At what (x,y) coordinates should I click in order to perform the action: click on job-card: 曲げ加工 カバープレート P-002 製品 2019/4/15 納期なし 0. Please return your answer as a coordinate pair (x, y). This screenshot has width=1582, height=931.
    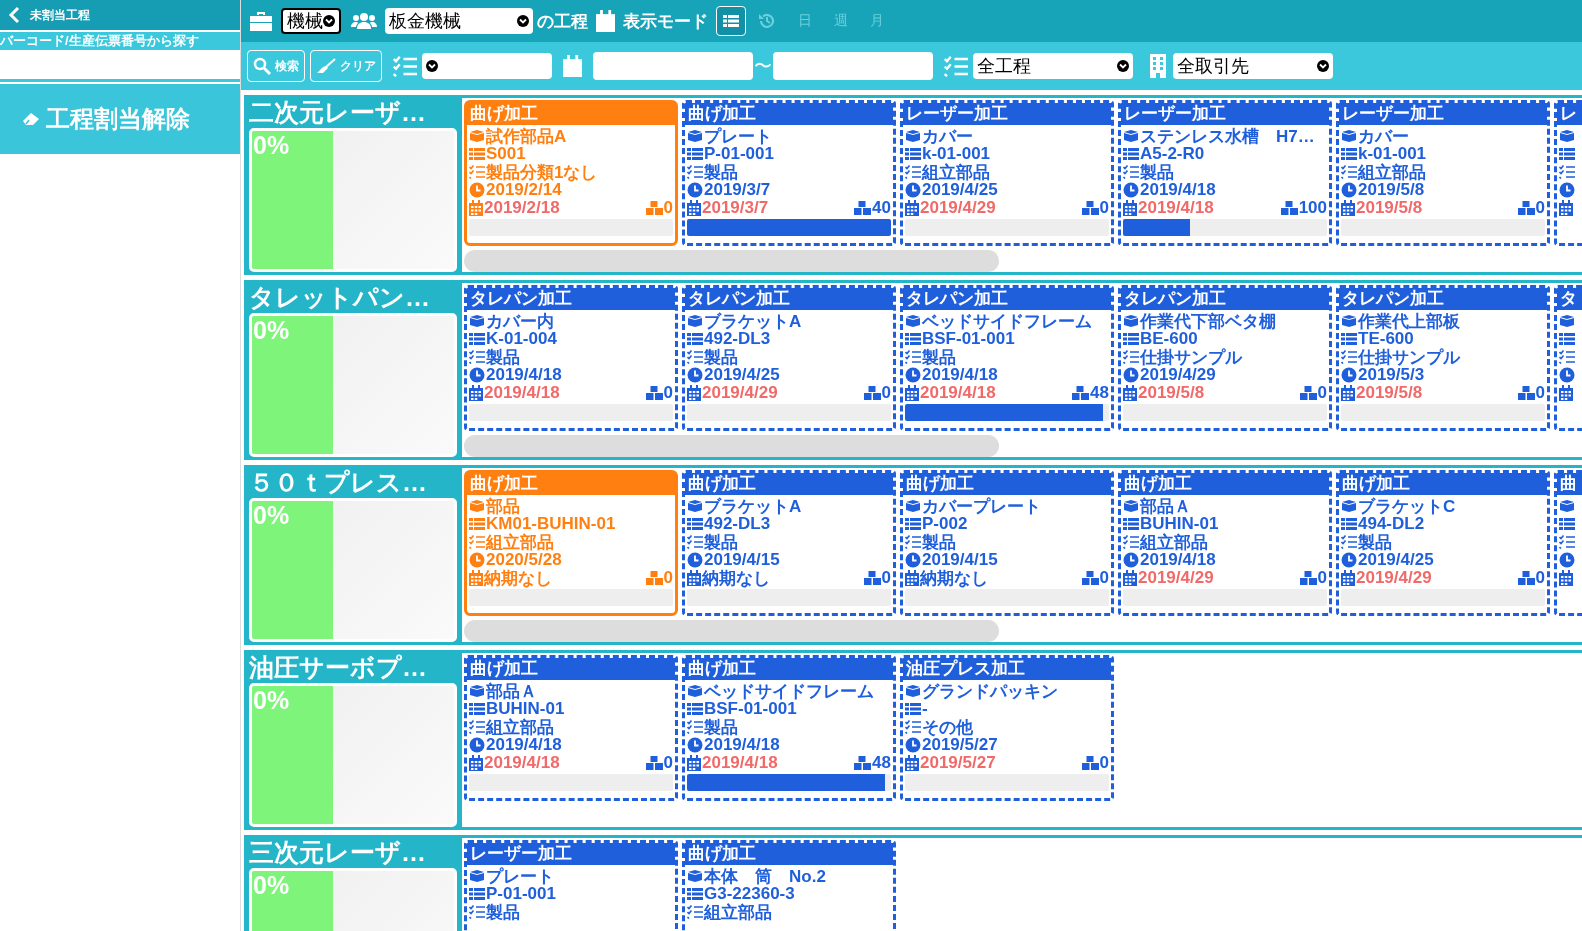
    Looking at the image, I should click on (1007, 543).